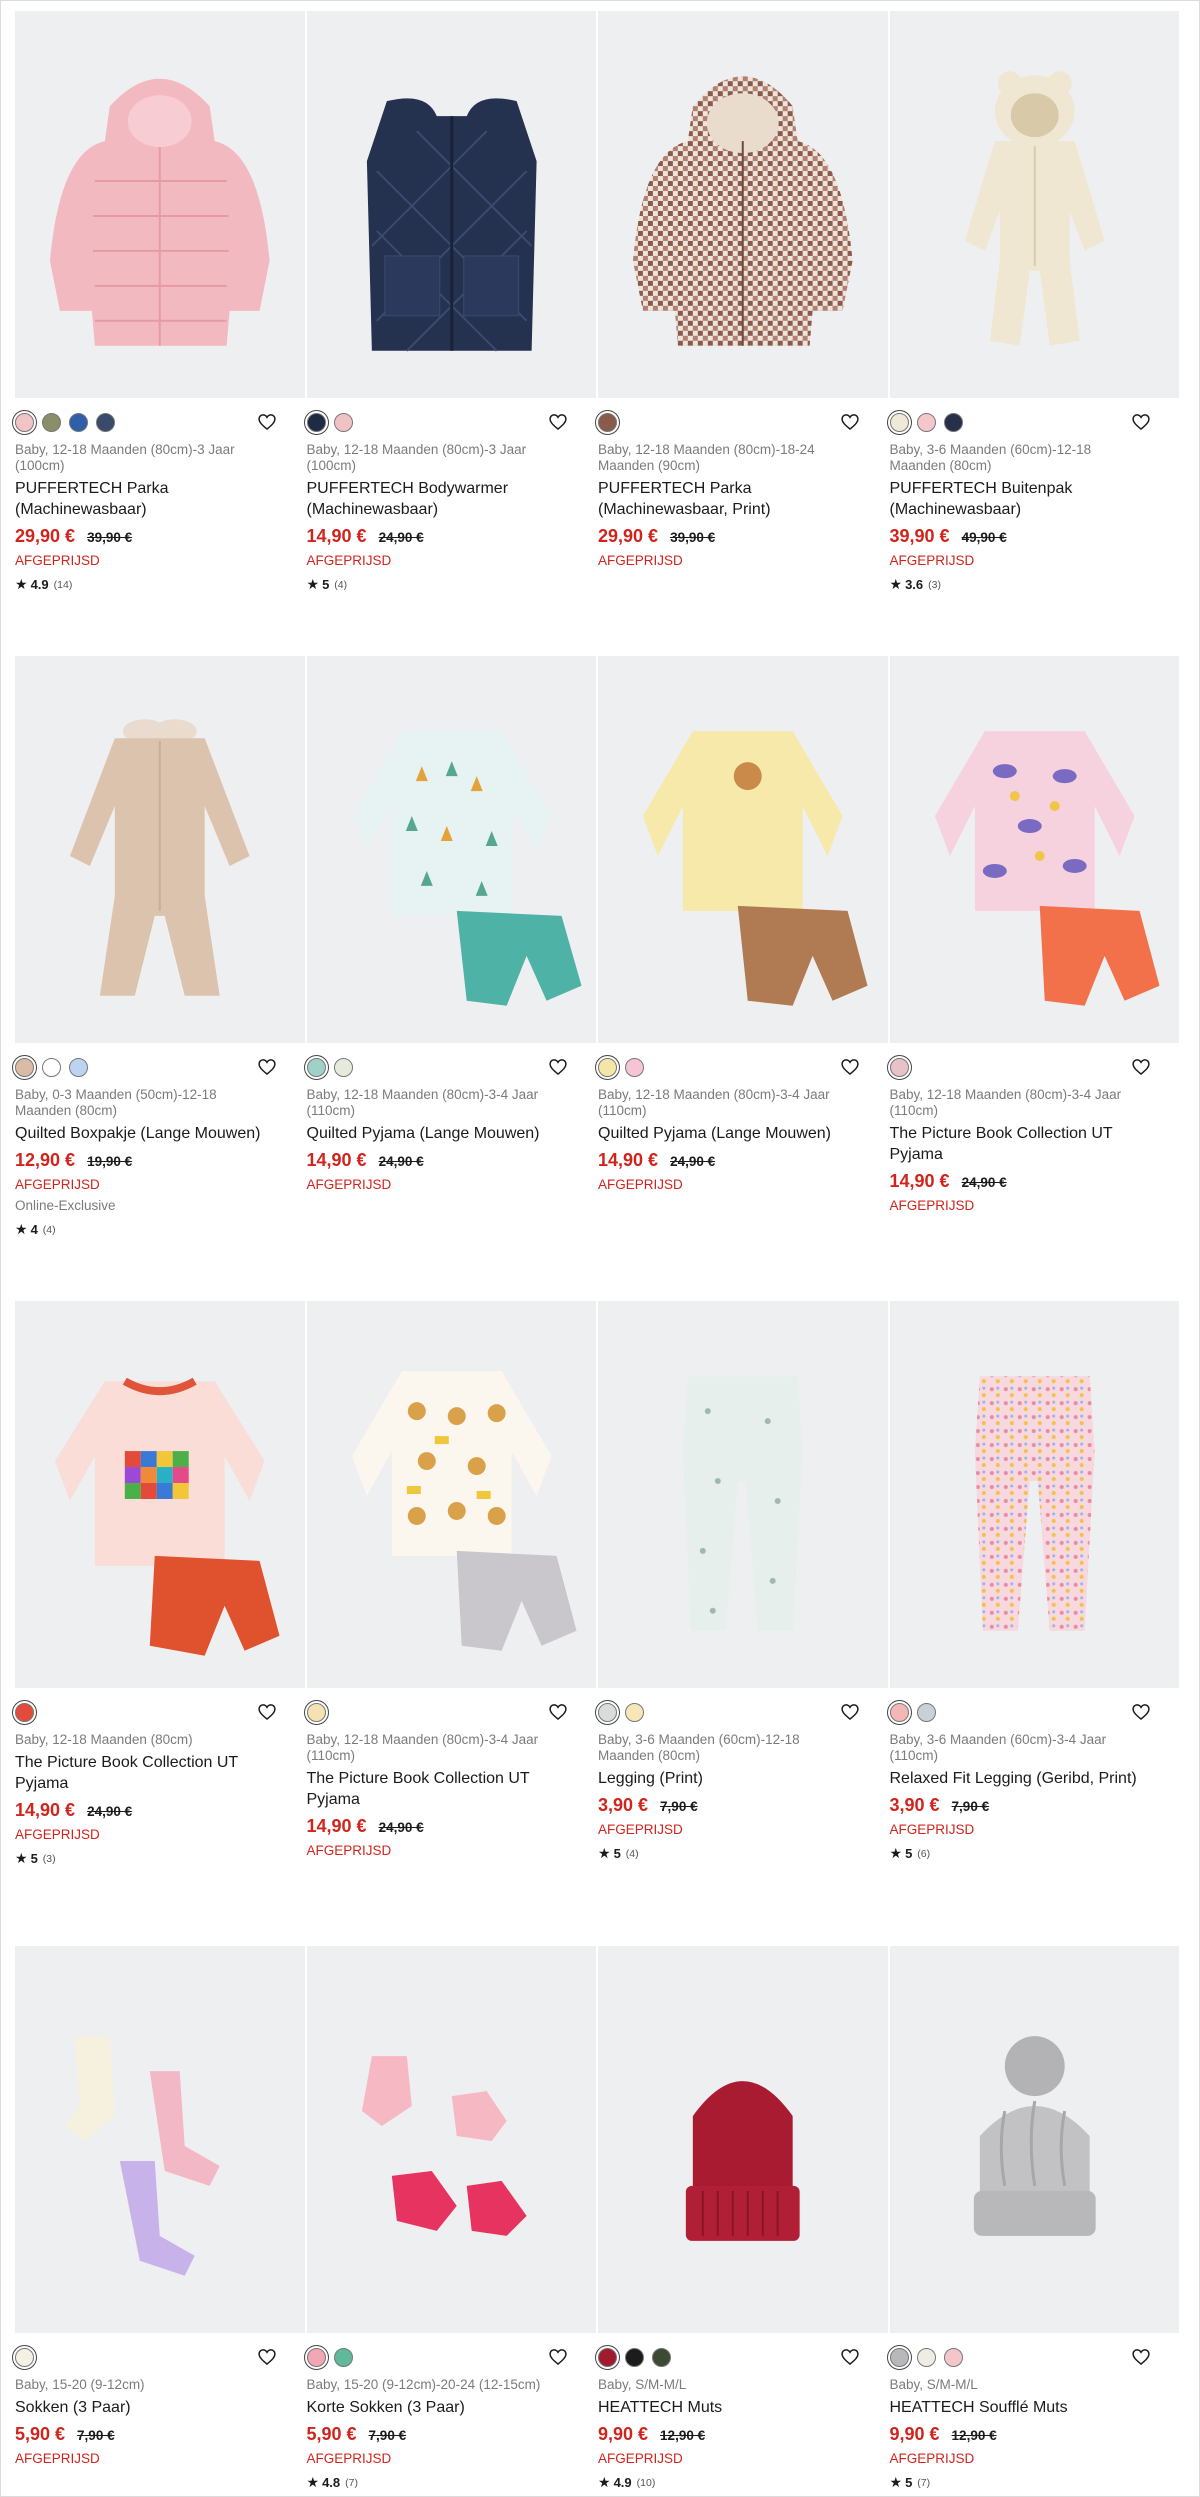 The image size is (1200, 2497). Describe the element at coordinates (452, 1494) in the screenshot. I see `bear-print-pyjama-image` at that location.